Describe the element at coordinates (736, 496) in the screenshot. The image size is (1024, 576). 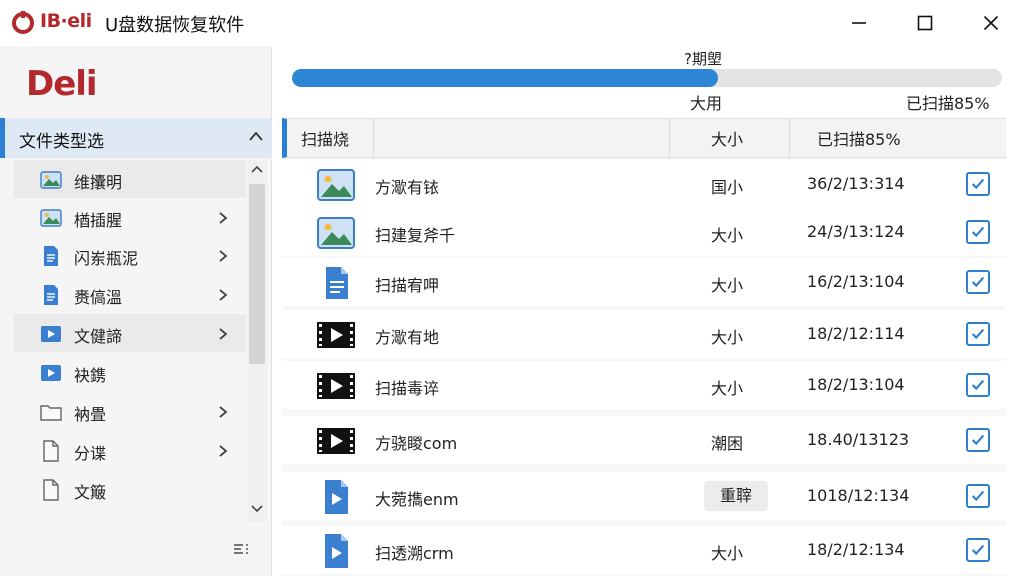
I see `file-size: 重䏁` at that location.